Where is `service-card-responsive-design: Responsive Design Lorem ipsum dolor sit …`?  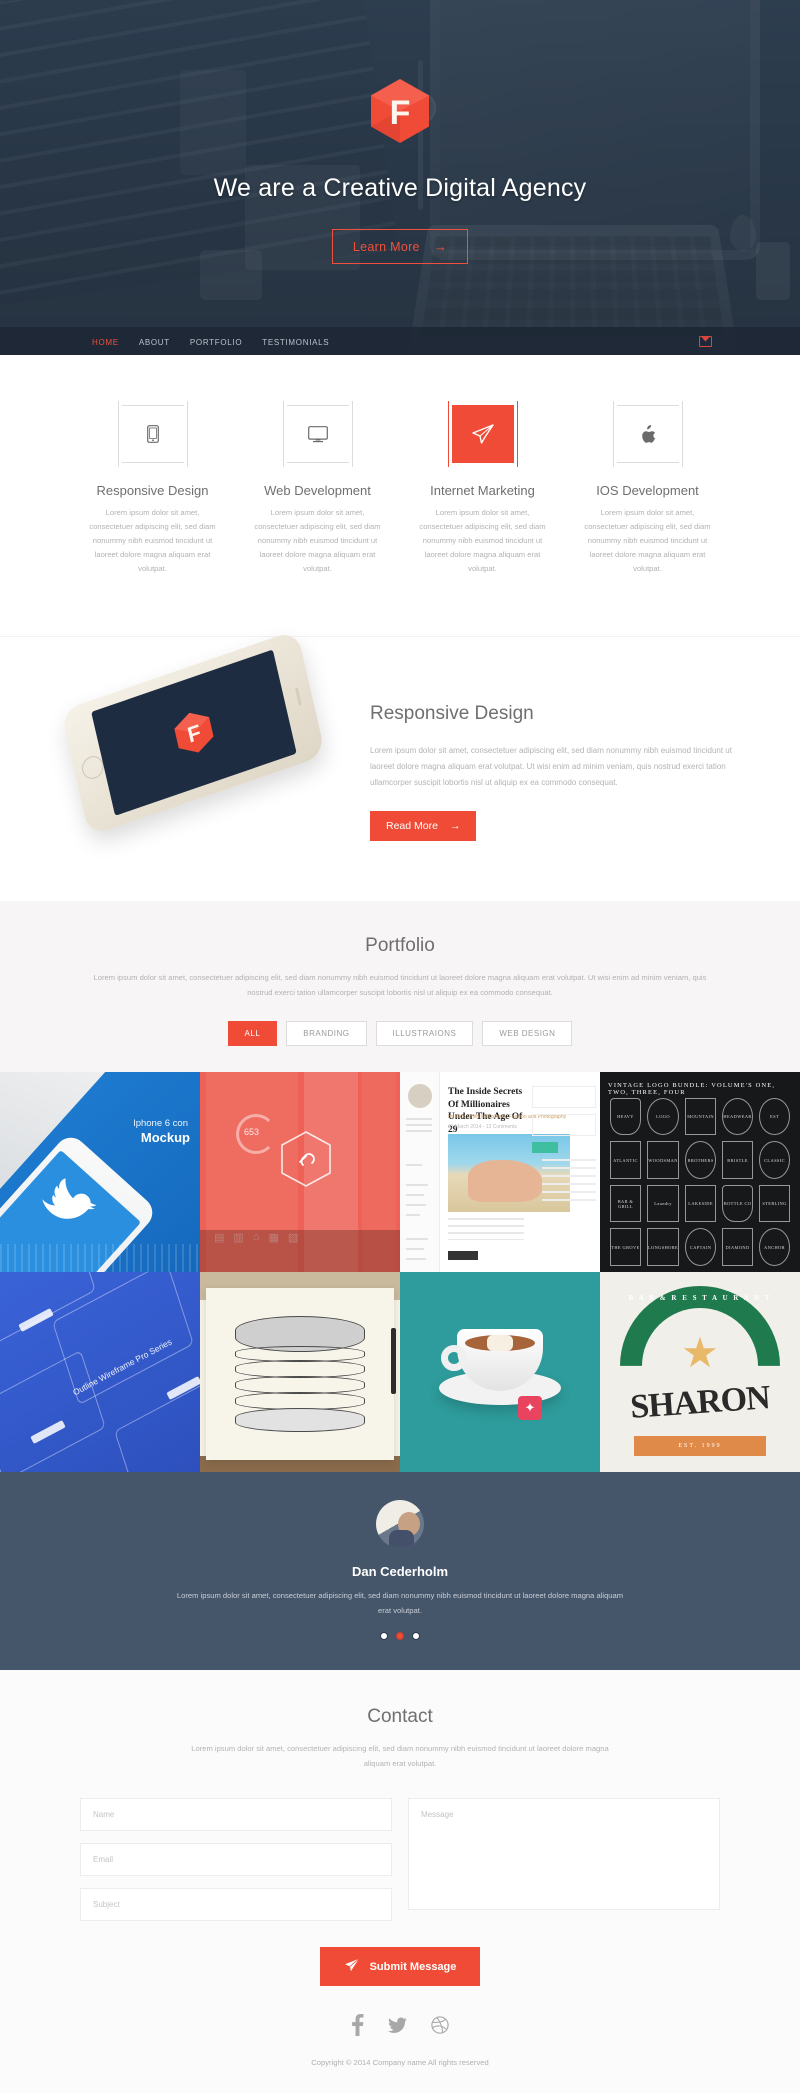 service-card-responsive-design: Responsive Design Lorem ipsum dolor sit … is located at coordinates (152, 488).